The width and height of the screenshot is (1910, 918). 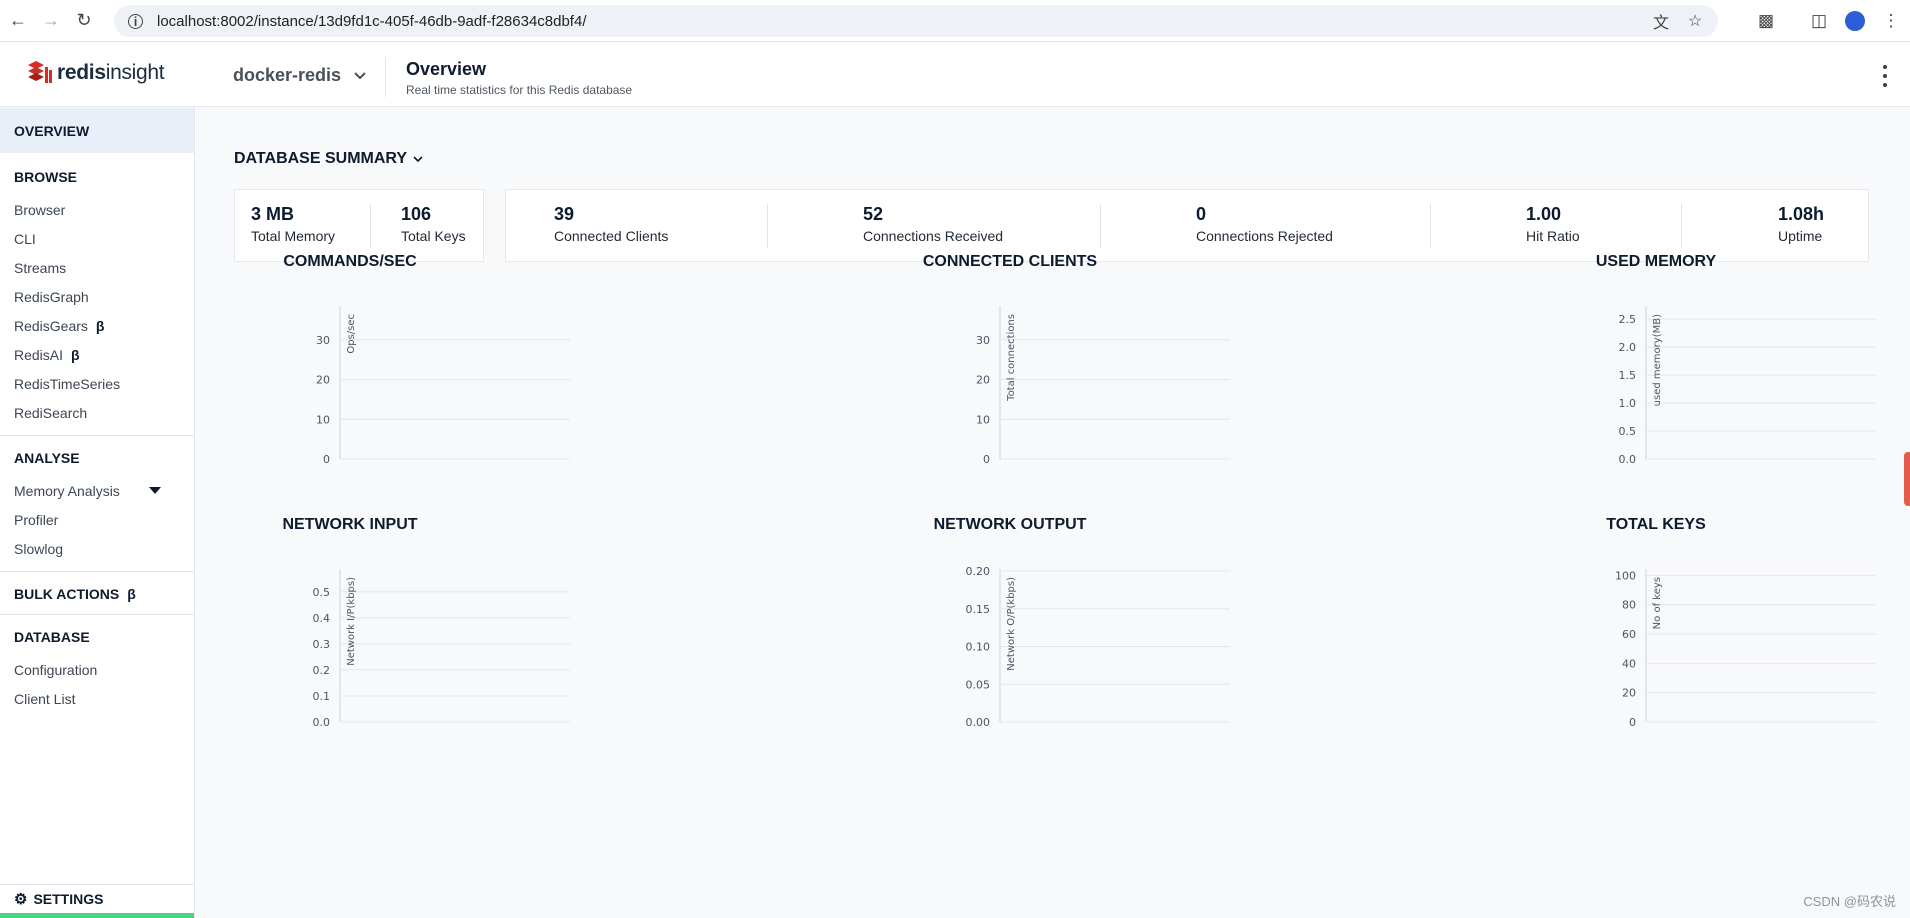 I want to click on sidebar-heading-label: BULK ACTIONS, so click(x=67, y=594).